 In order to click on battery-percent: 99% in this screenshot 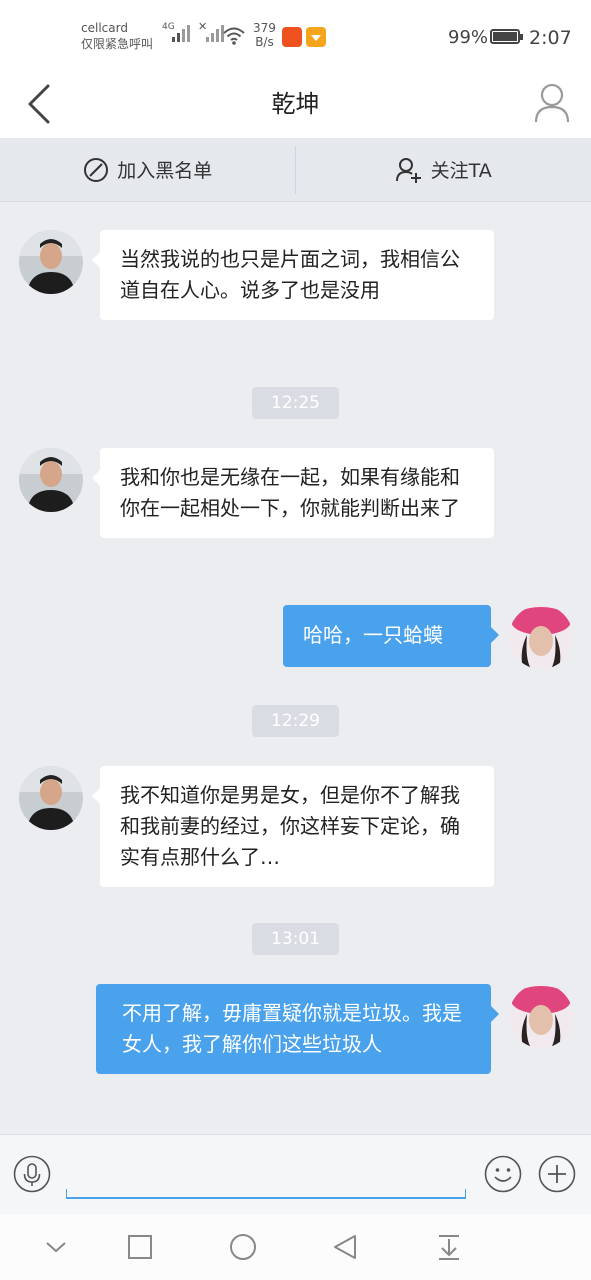, I will do `click(468, 37)`.